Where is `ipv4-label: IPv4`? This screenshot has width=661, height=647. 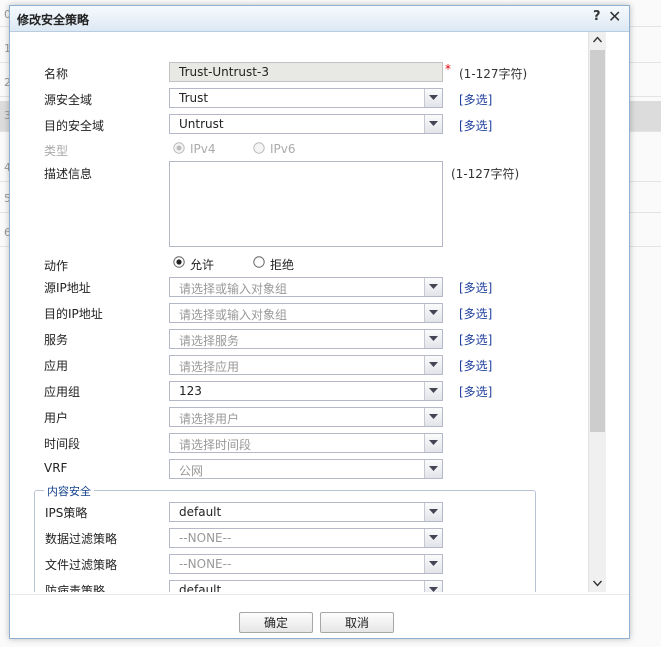
ipv4-label: IPv4 is located at coordinates (203, 149).